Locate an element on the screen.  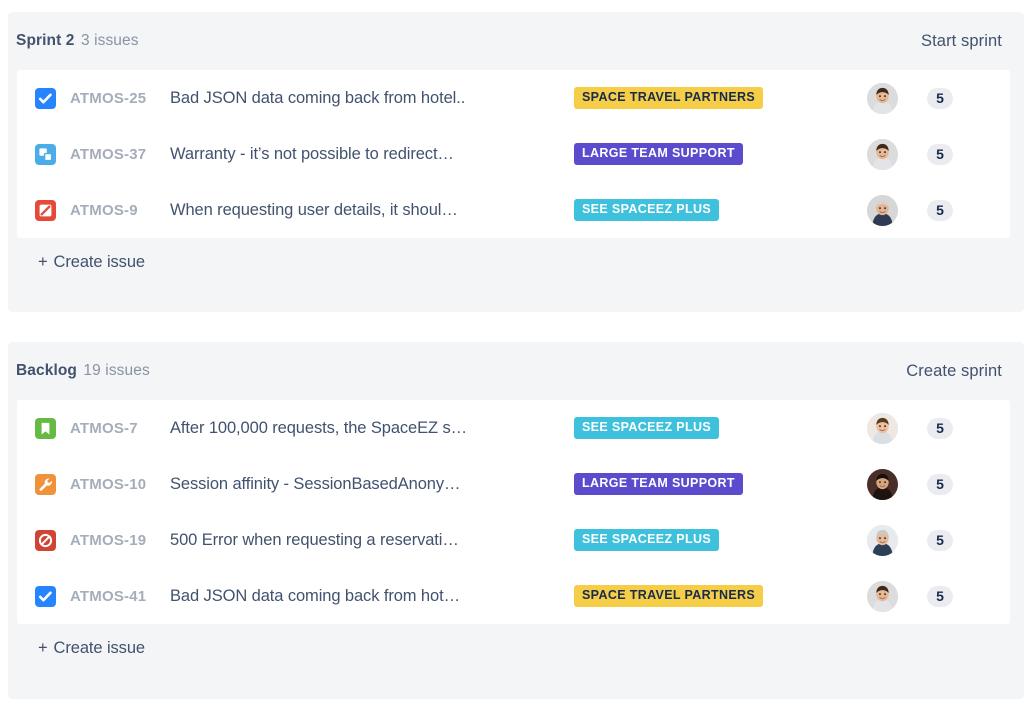
create-issue-button-backlog: + Create issue is located at coordinates (76, 641).